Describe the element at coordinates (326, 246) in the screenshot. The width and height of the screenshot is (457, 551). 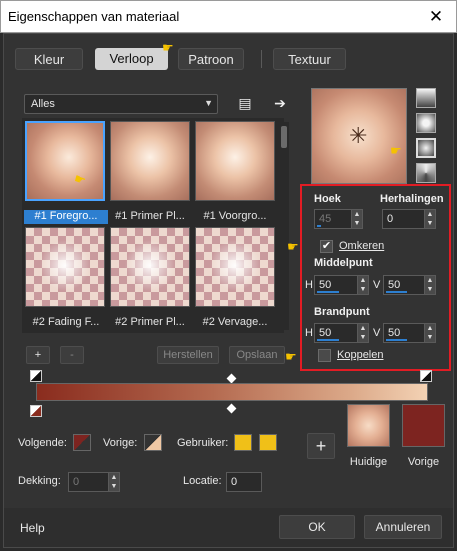
I see `invert-checkbox: ✔` at that location.